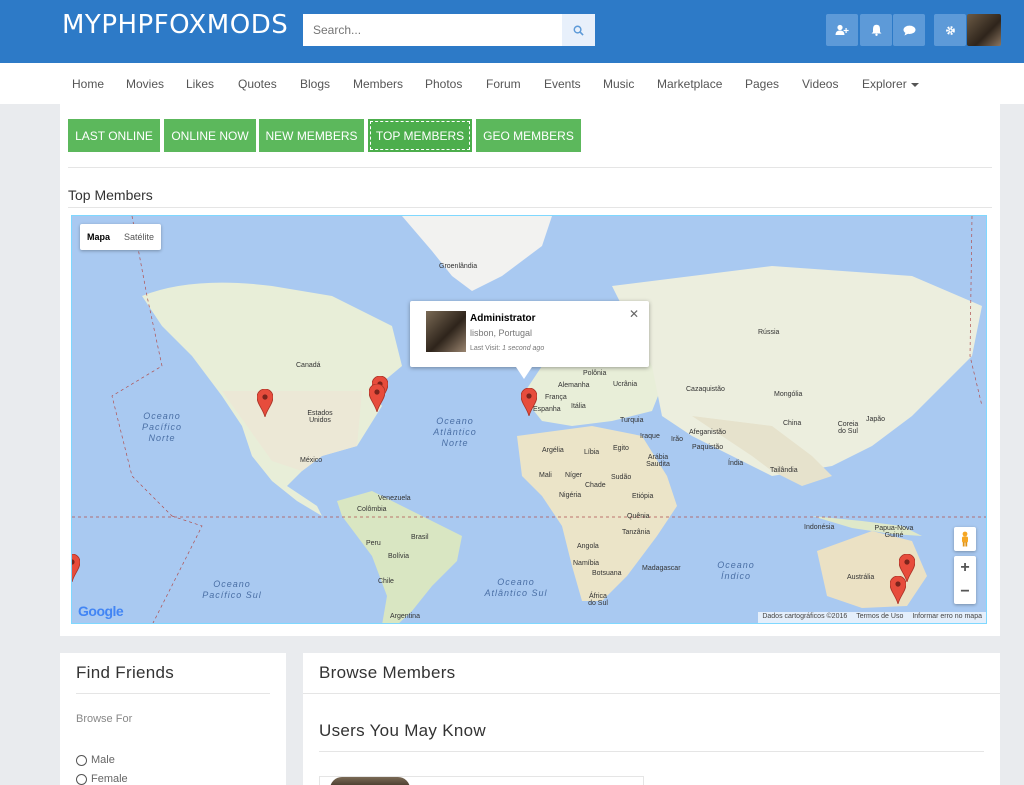 The width and height of the screenshot is (1024, 785). I want to click on chat-icon, so click(909, 30).